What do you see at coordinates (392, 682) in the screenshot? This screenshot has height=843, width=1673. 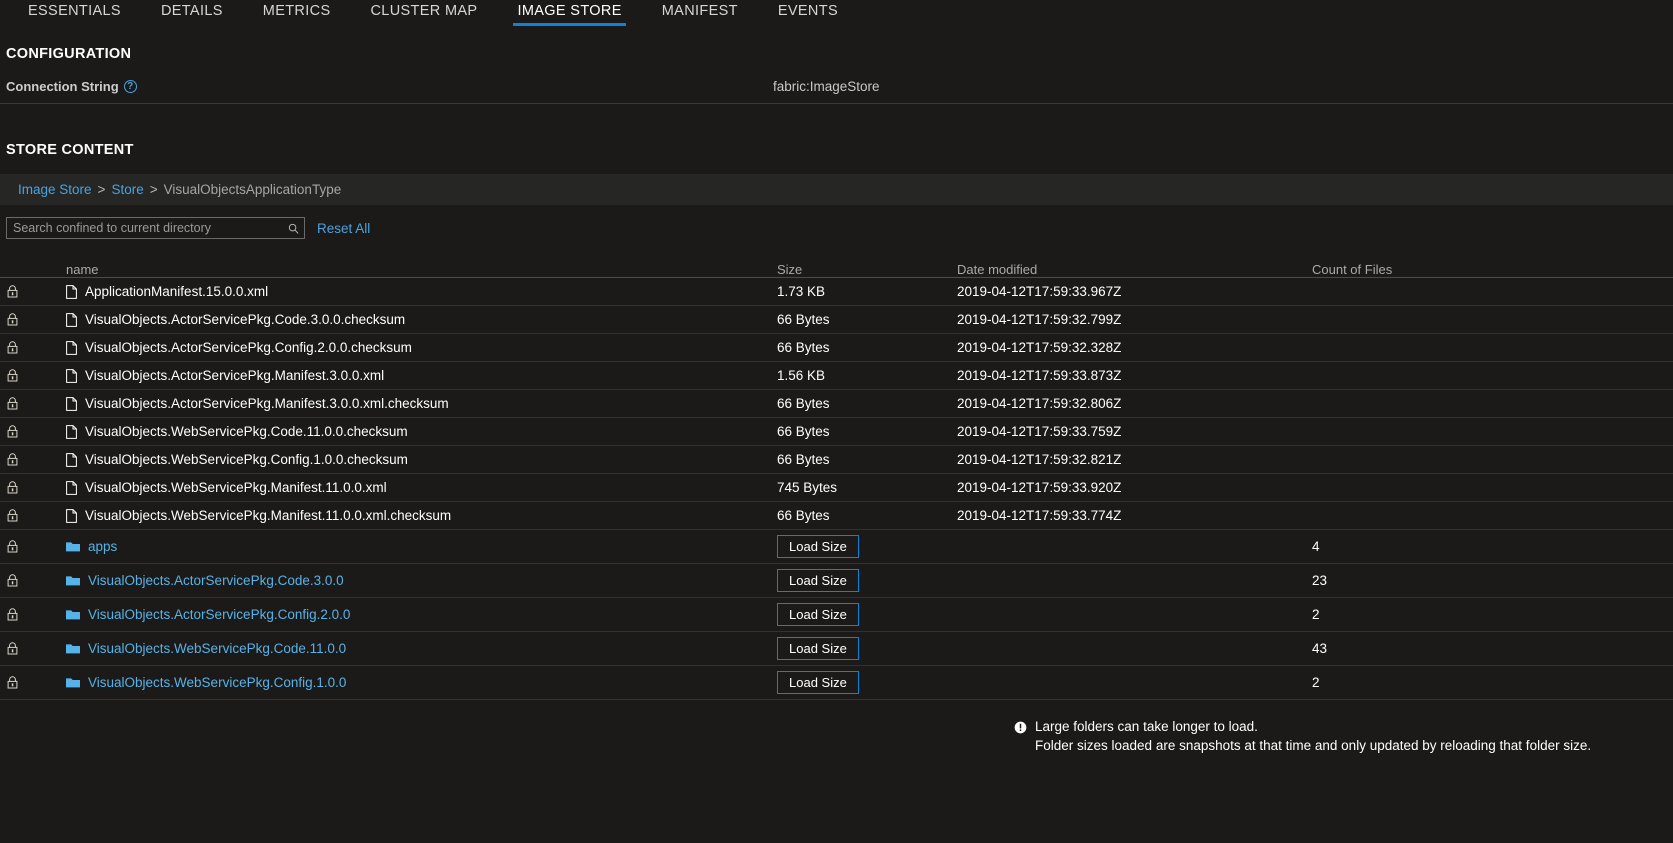 I see `folder-name-cell: VisualObjects.WebServicePkg.Config.1.0.0` at bounding box center [392, 682].